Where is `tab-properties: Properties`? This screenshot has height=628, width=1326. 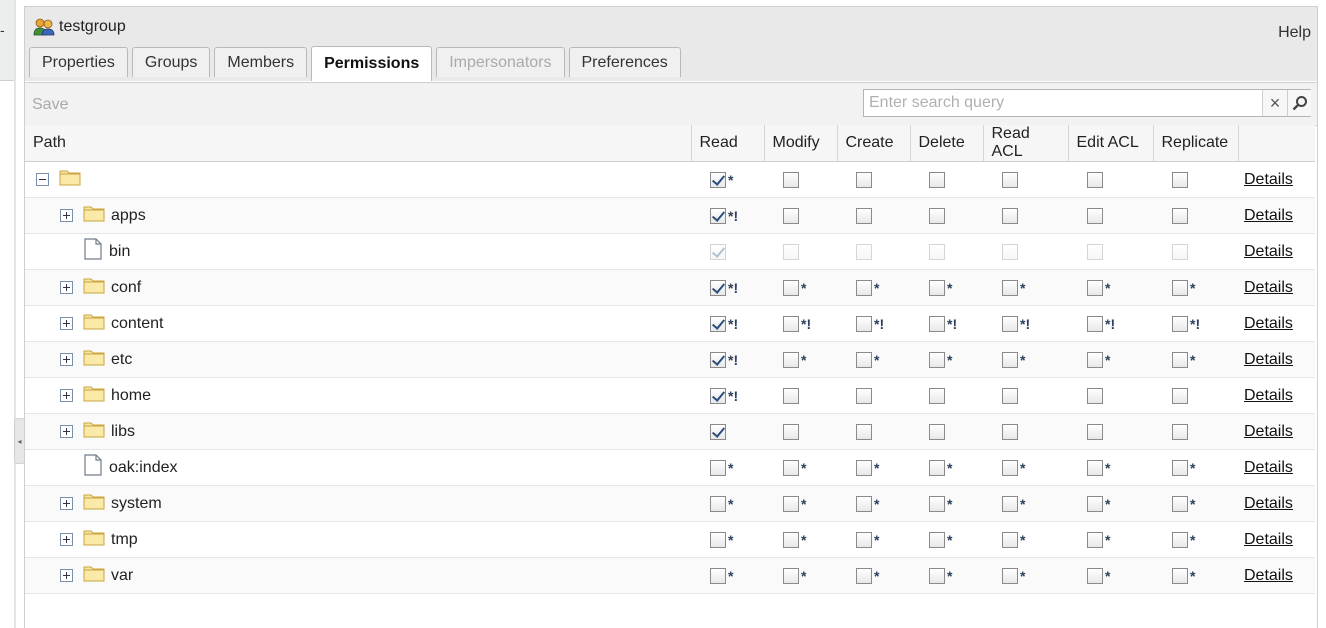
tab-properties: Properties is located at coordinates (78, 62).